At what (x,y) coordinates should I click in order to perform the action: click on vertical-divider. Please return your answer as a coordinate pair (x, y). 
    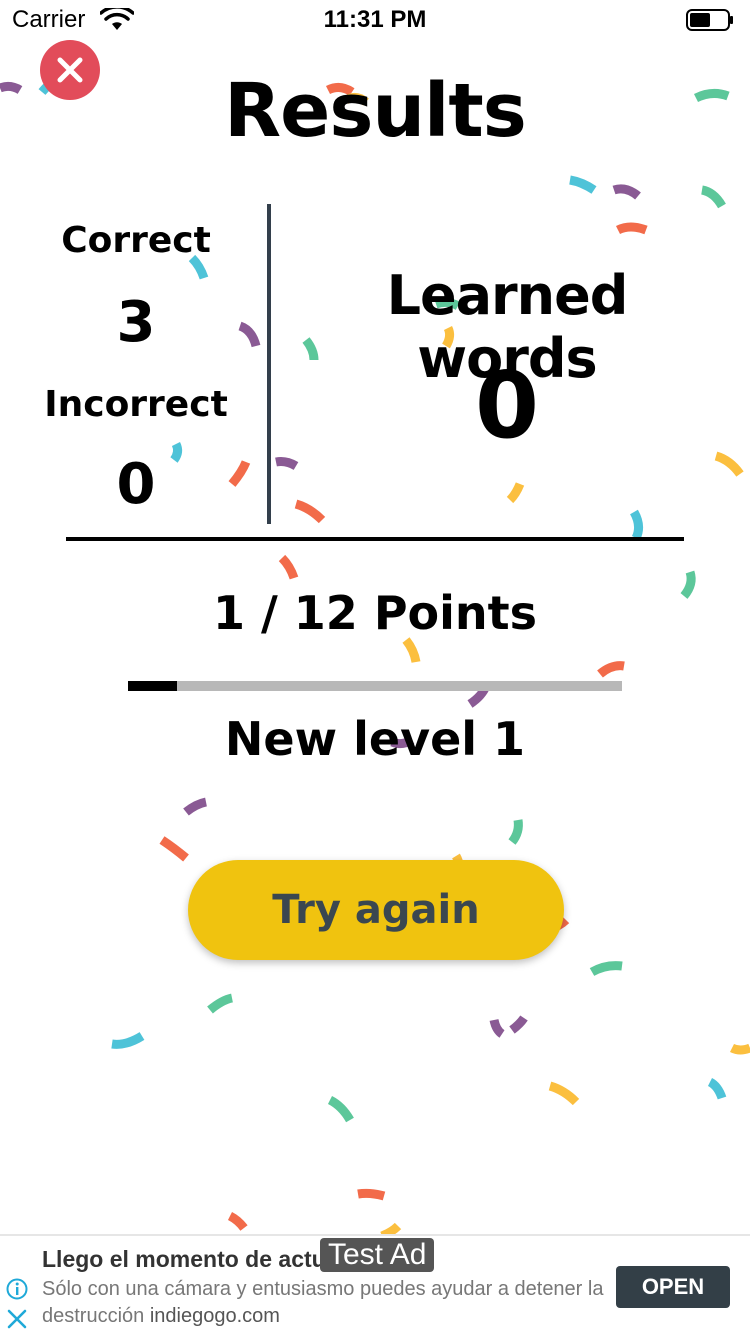
    Looking at the image, I should click on (269, 364).